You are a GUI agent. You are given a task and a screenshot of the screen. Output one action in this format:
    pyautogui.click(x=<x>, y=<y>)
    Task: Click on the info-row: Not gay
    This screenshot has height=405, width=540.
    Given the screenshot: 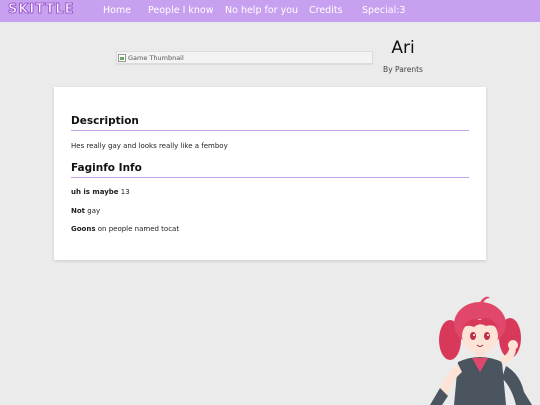 What is the action you would take?
    pyautogui.click(x=85, y=211)
    